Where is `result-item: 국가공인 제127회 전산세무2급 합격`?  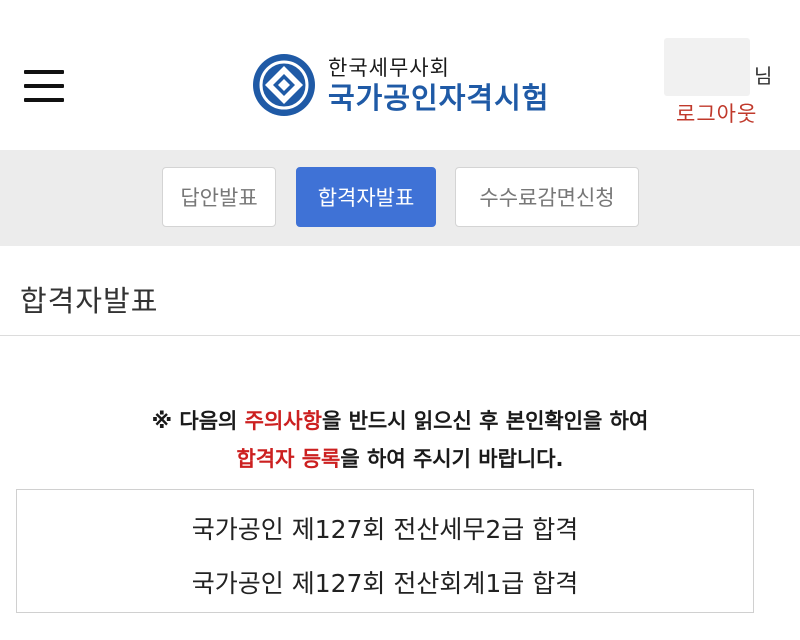 result-item: 국가공인 제127회 전산세무2급 합격 is located at coordinates (385, 529).